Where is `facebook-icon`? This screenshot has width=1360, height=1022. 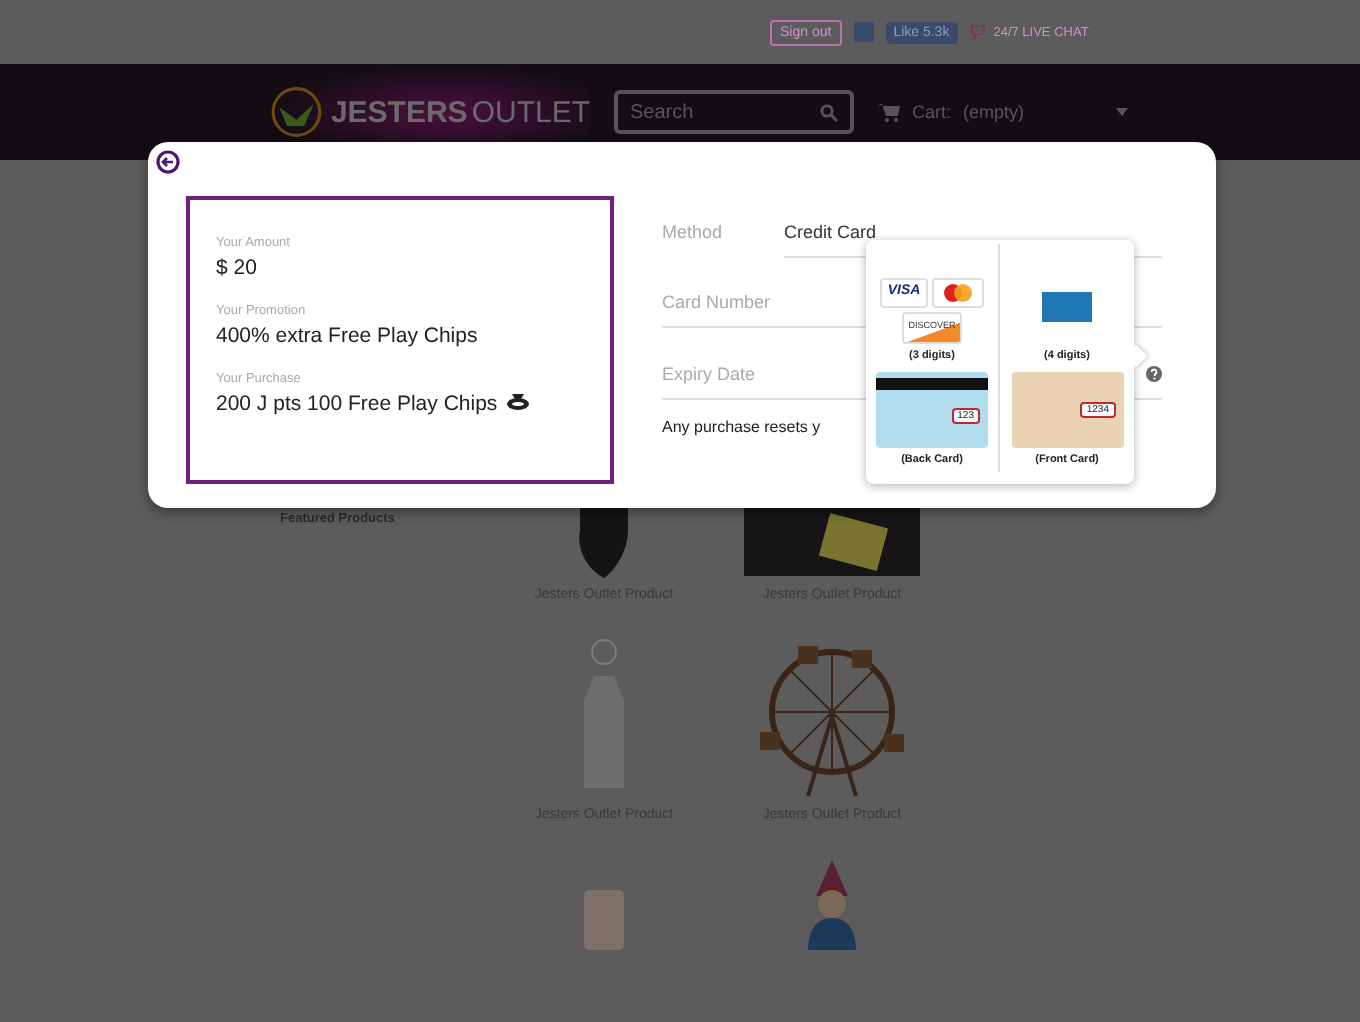
facebook-icon is located at coordinates (863, 32).